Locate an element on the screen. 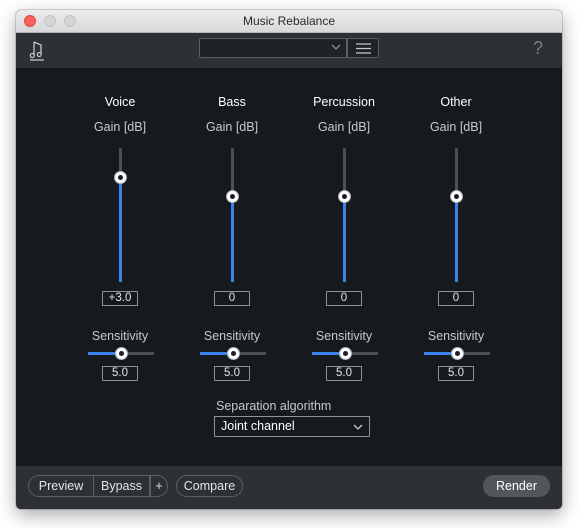  music-rebalance-icon is located at coordinates (36, 51).